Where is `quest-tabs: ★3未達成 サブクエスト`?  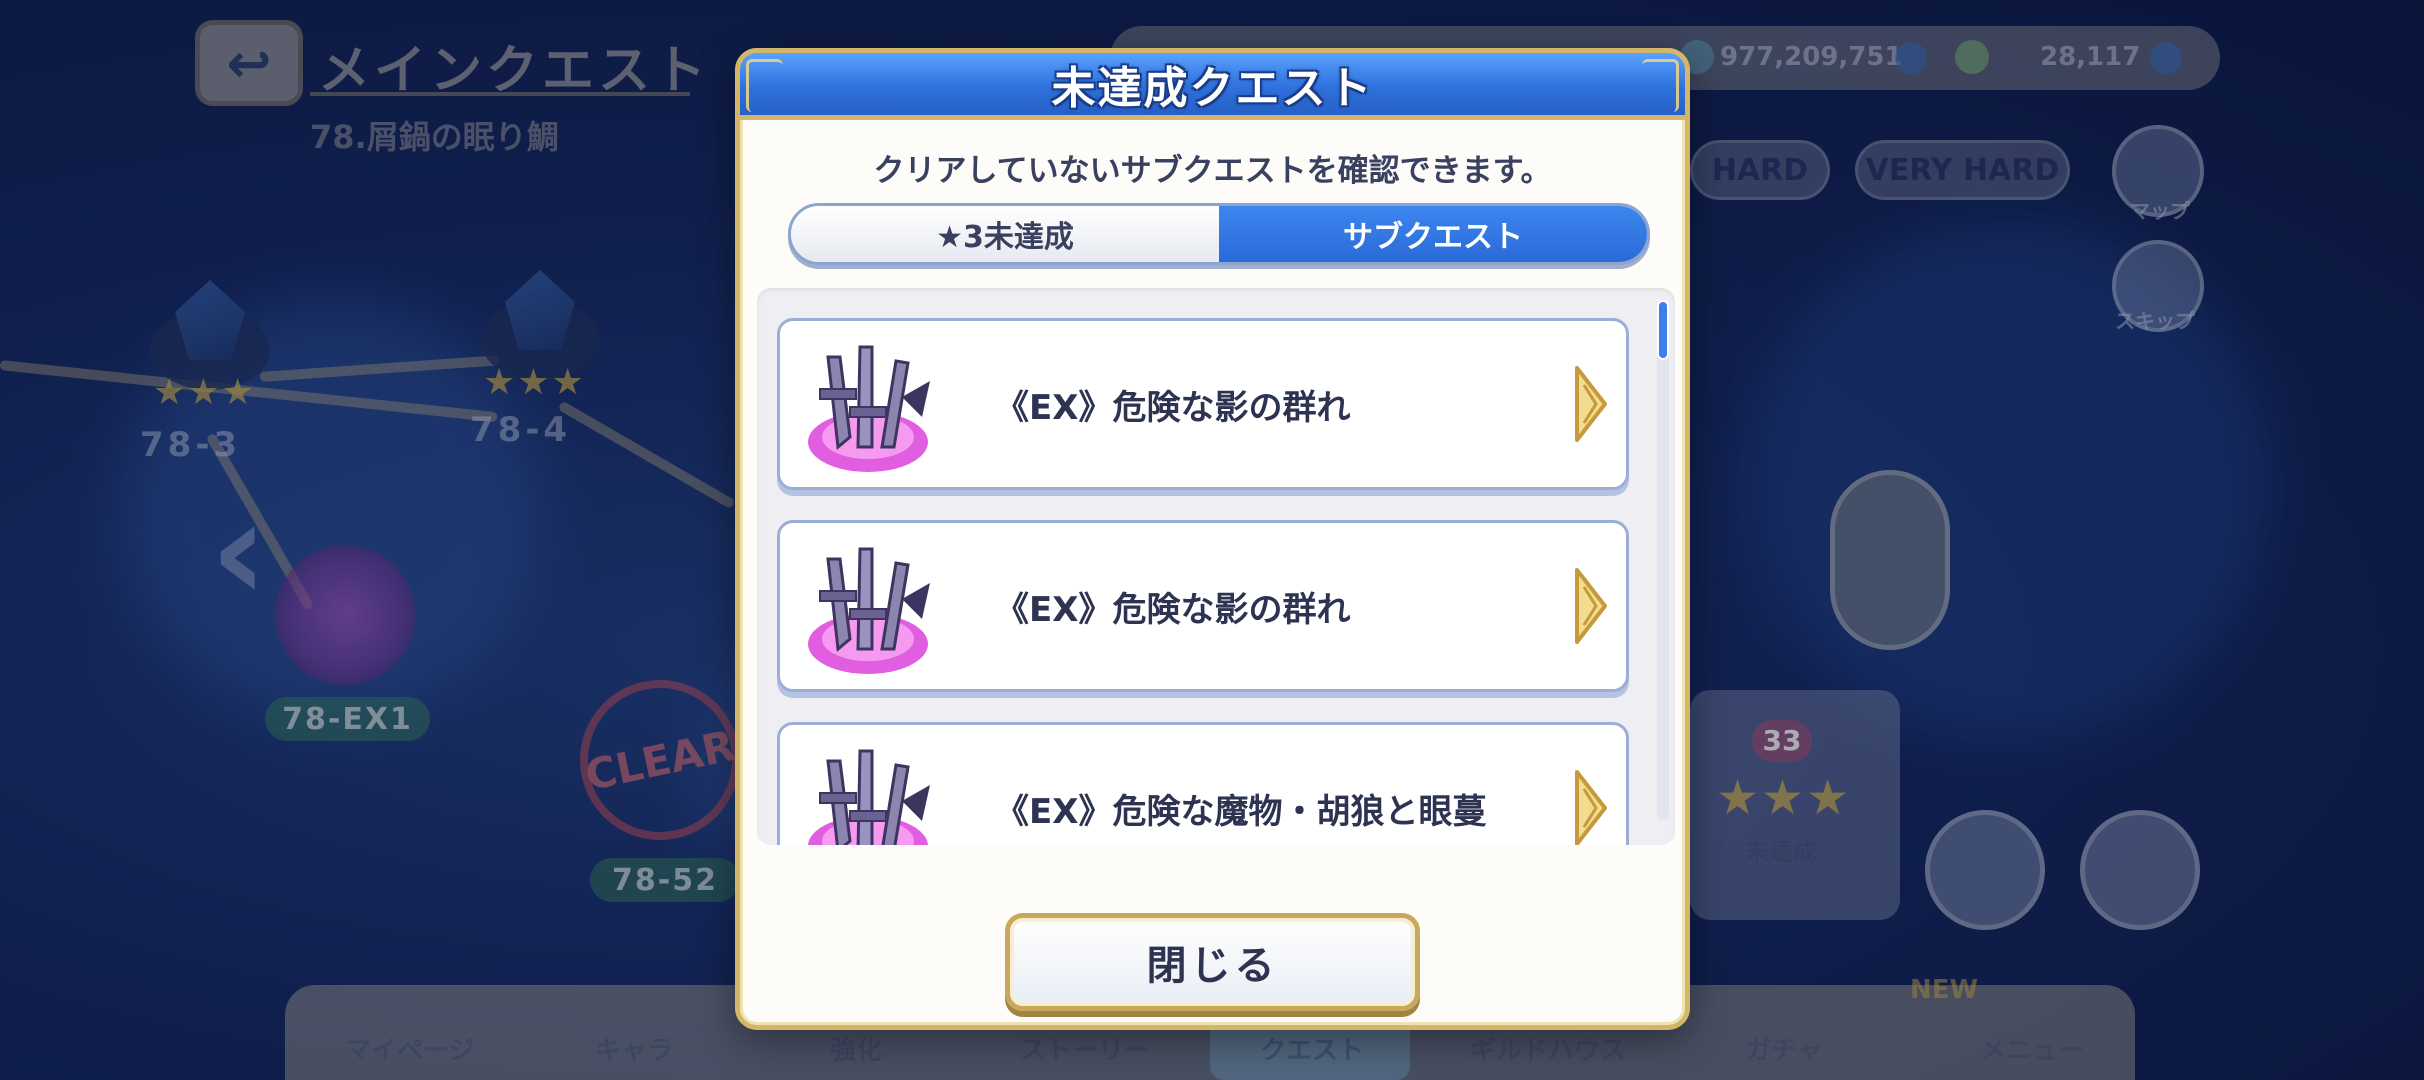 quest-tabs: ★3未達成 サブクエスト is located at coordinates (1219, 234).